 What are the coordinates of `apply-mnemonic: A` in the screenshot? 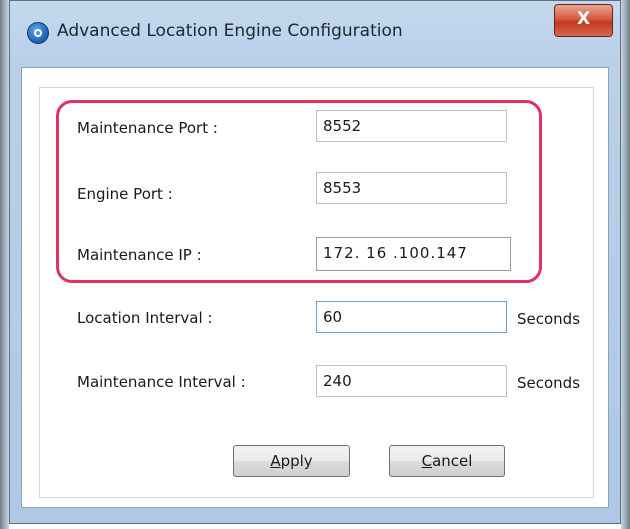 It's located at (275, 461).